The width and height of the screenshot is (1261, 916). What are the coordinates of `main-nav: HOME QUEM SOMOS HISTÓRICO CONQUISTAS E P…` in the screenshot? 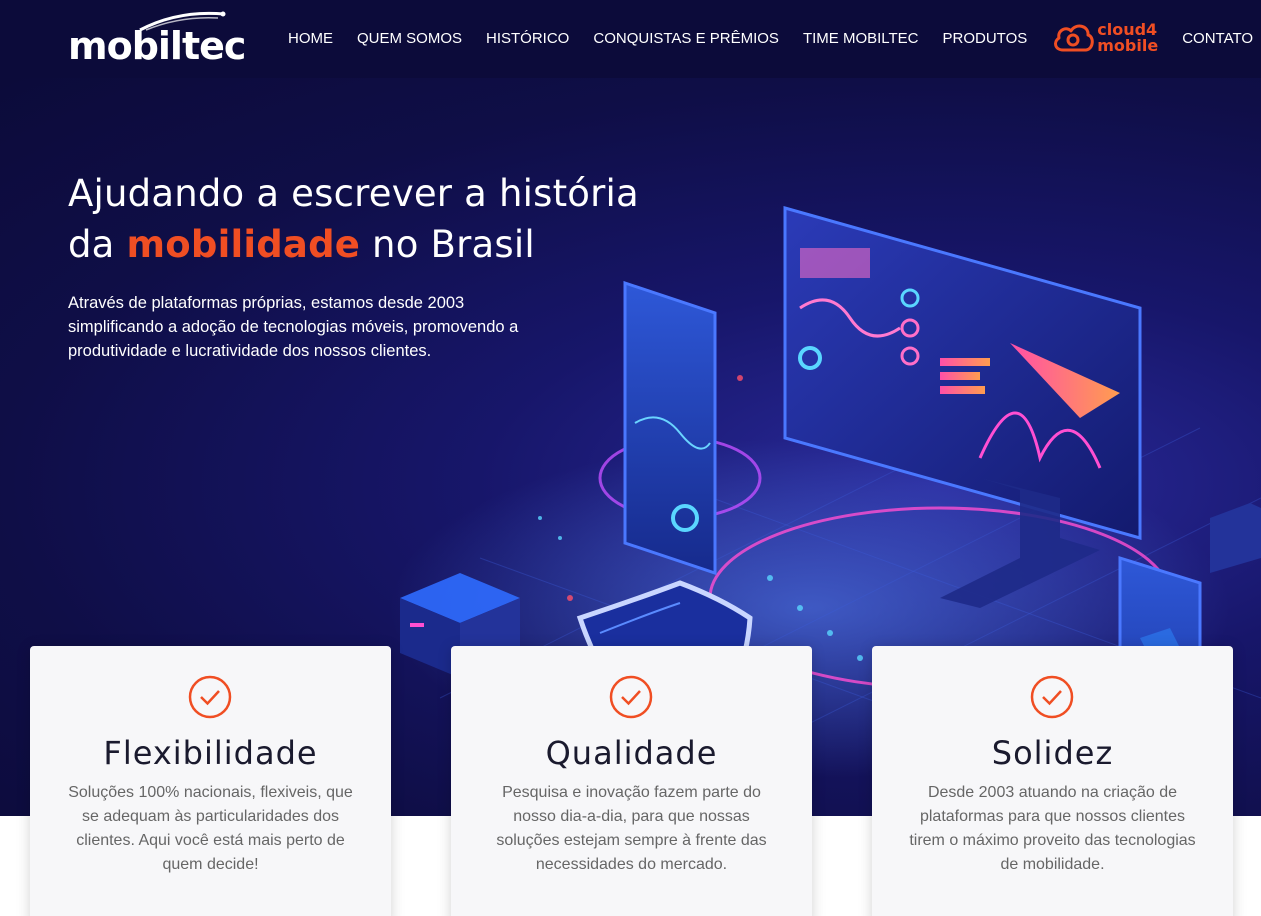 It's located at (768, 38).